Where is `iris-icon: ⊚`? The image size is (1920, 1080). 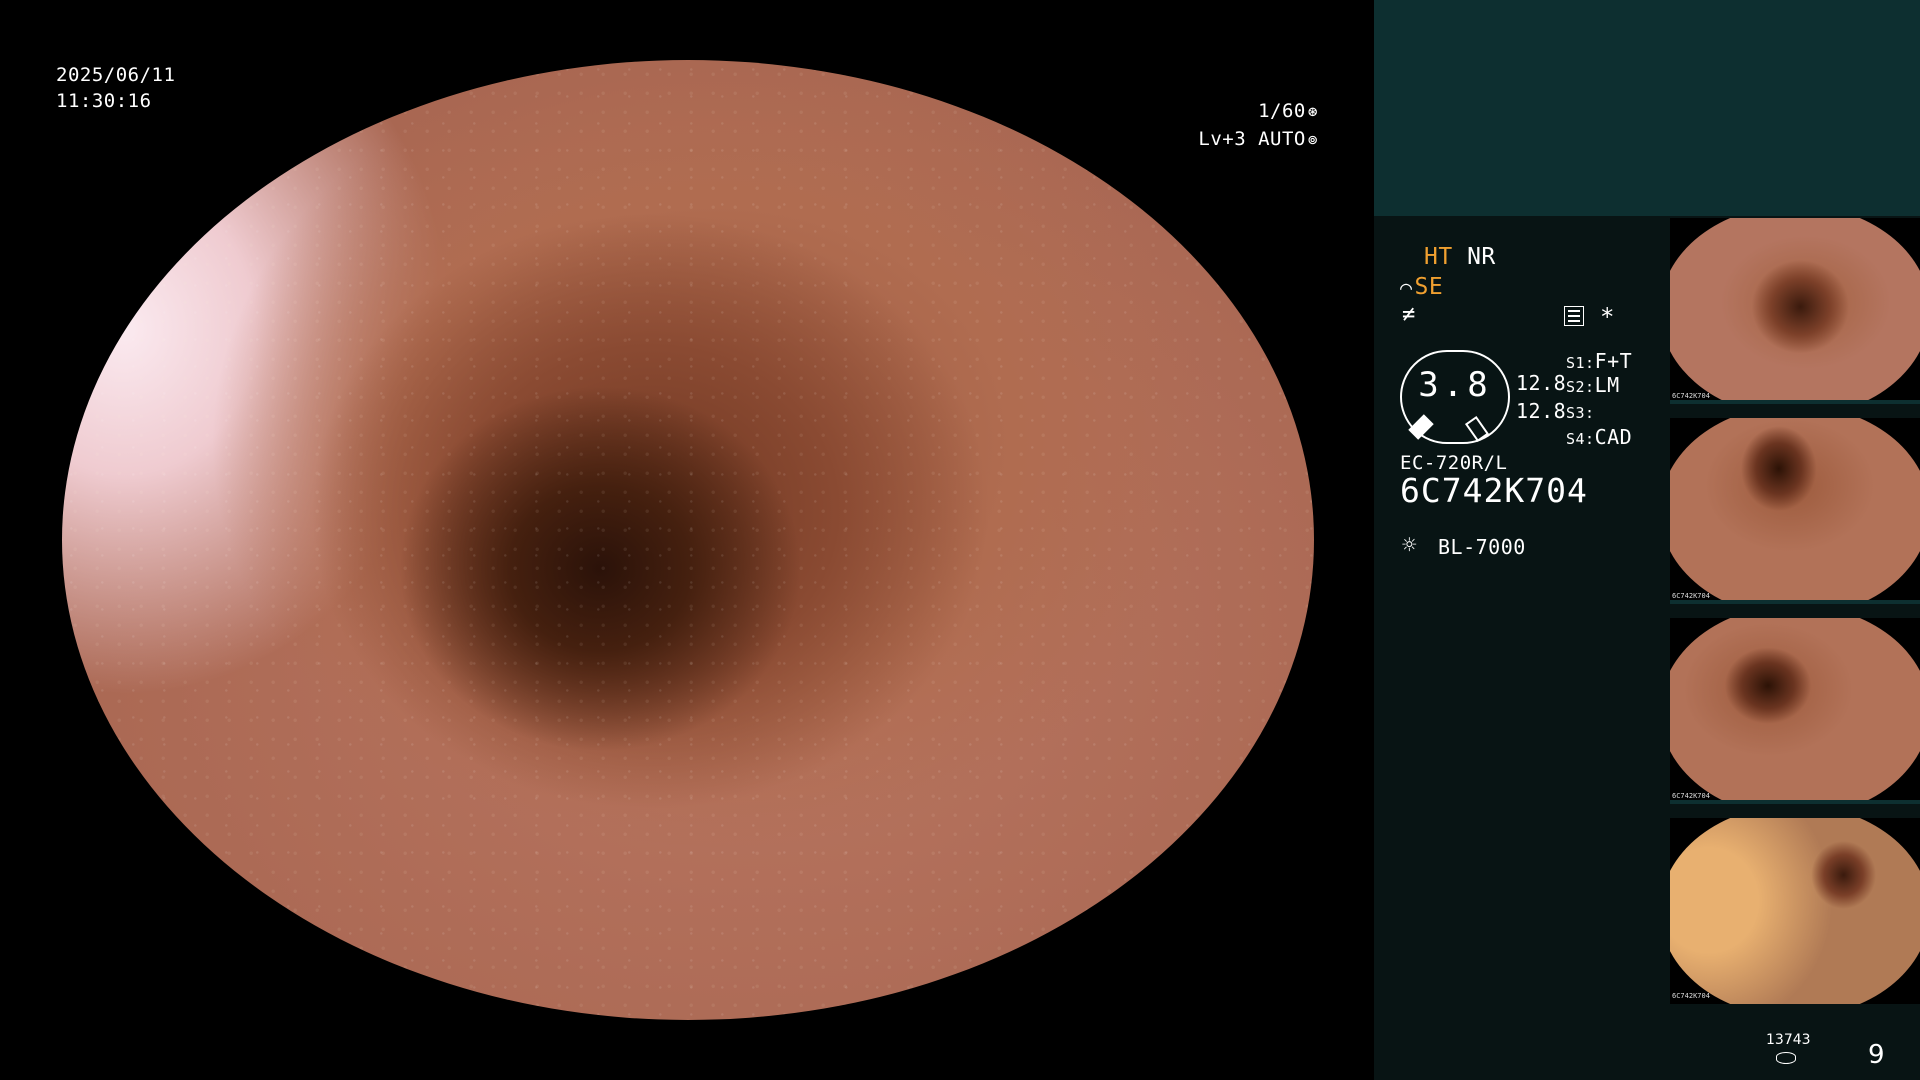 iris-icon: ⊚ is located at coordinates (1312, 139).